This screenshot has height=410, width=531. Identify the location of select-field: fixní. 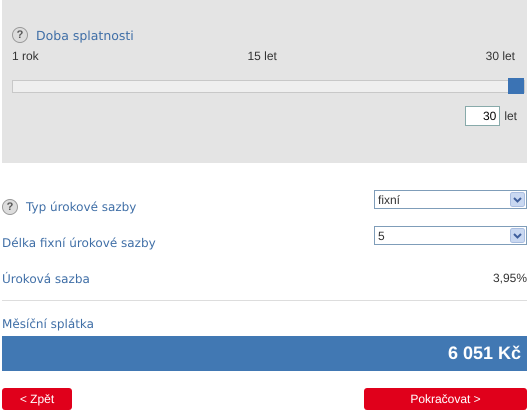
(450, 199).